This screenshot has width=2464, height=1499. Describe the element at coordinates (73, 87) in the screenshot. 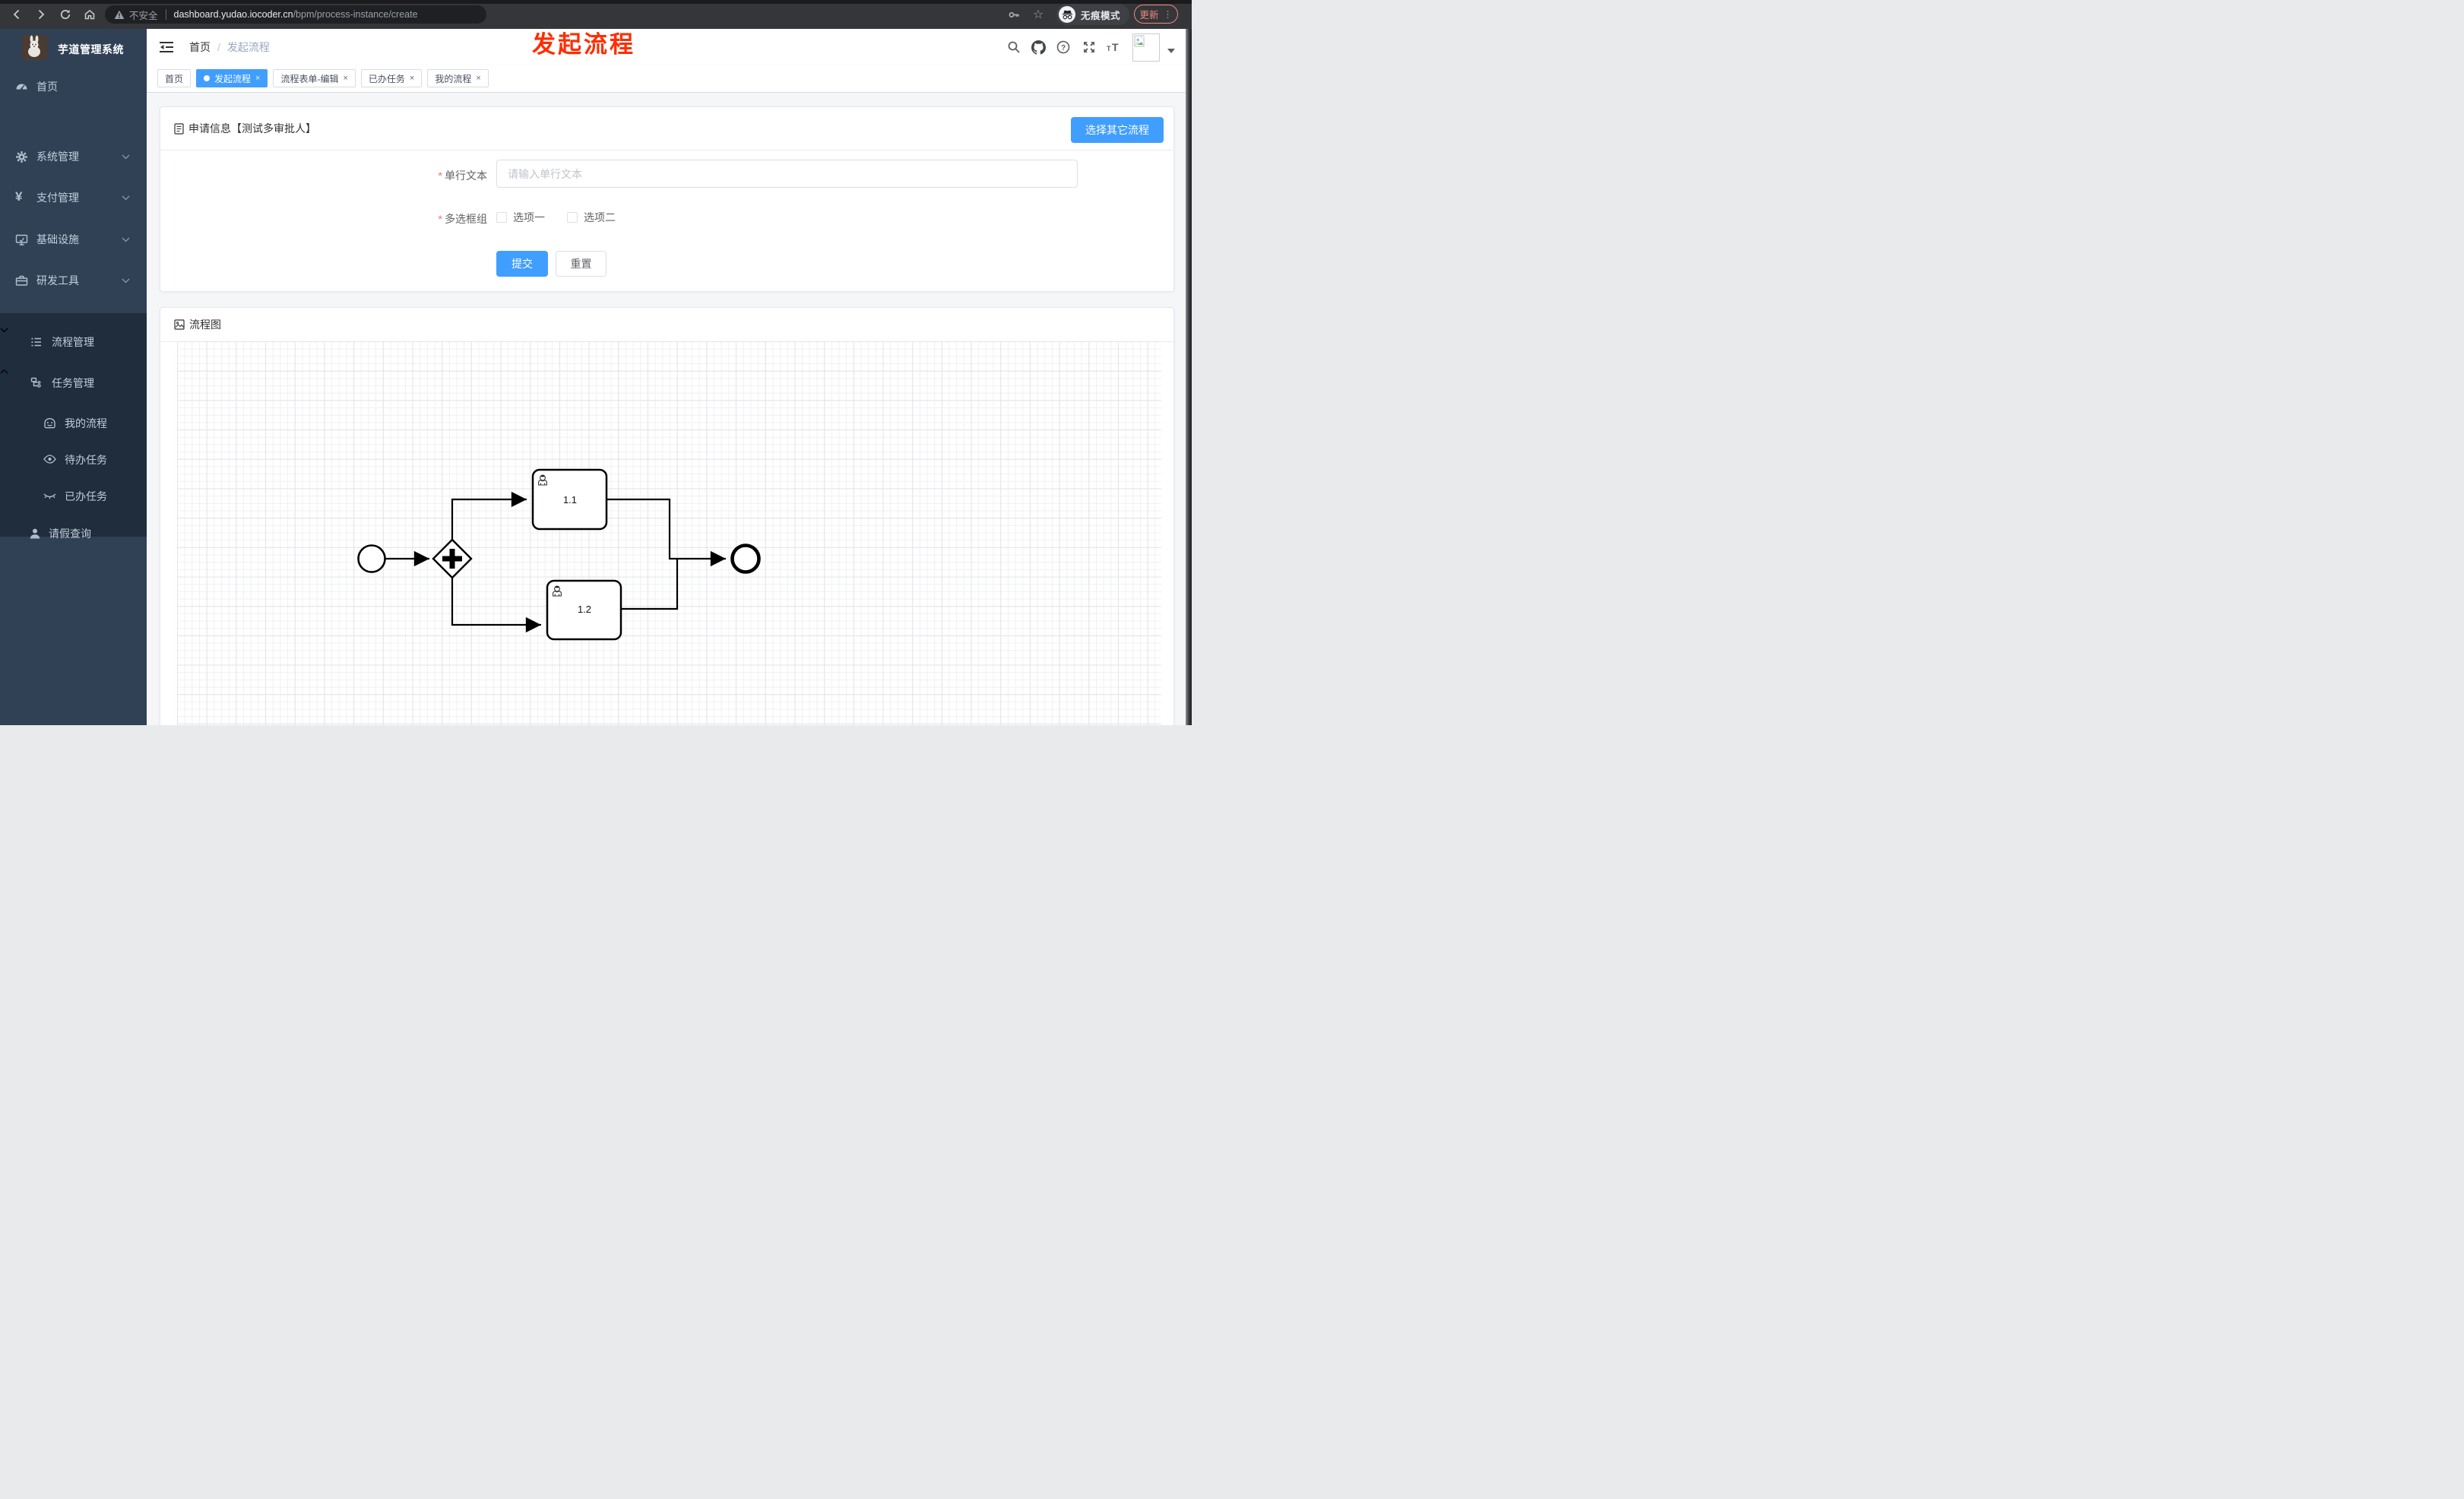

I see `sidebar-item-home: 首页` at that location.